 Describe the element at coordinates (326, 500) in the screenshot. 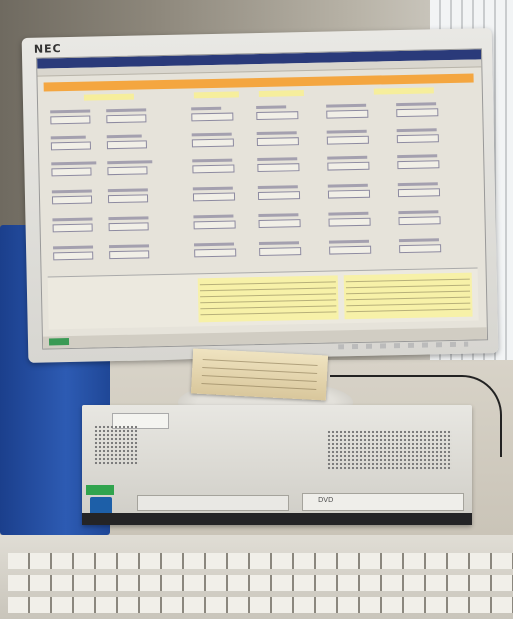

I see `dvd-logo: DVD` at that location.